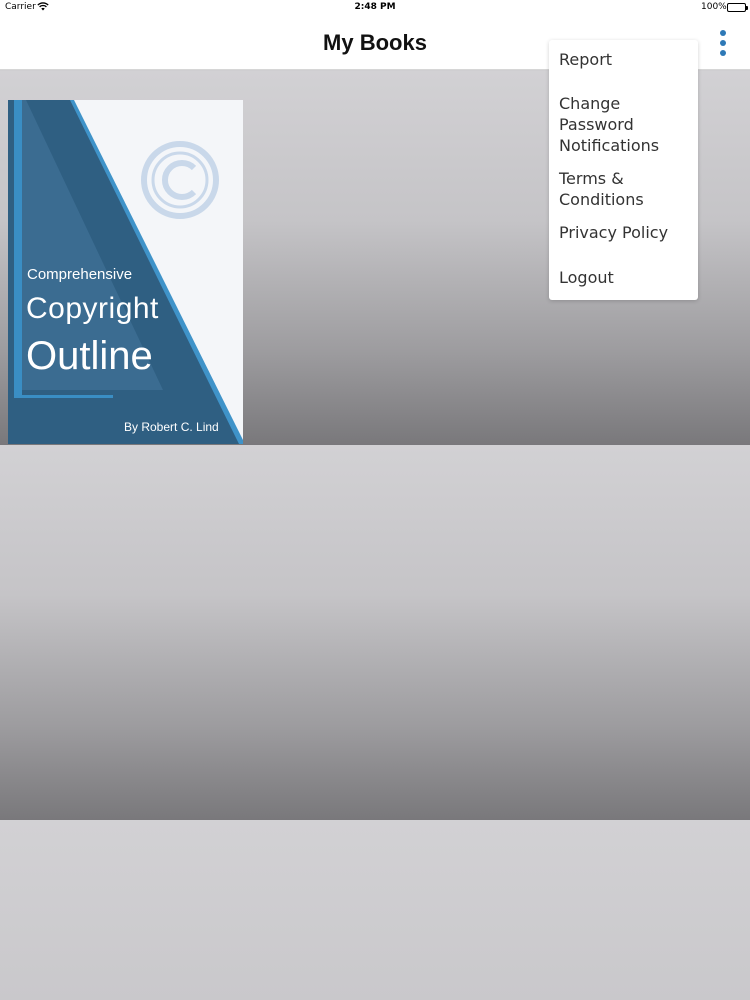  What do you see at coordinates (89, 356) in the screenshot?
I see `book-title-line3: Outline` at bounding box center [89, 356].